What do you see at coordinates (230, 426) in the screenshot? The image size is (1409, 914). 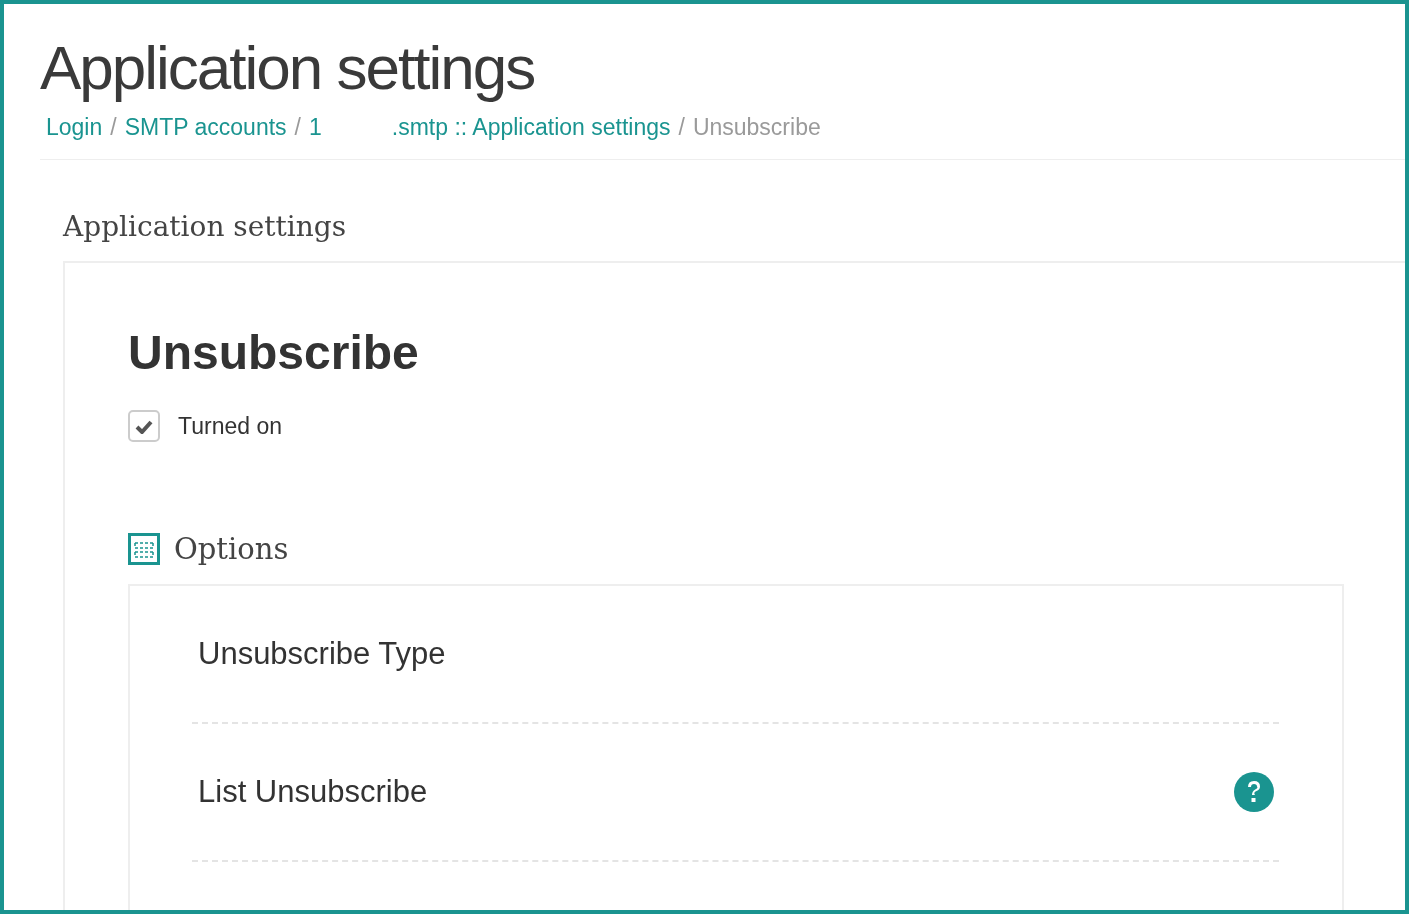 I see `checkbox-label: Turned on` at bounding box center [230, 426].